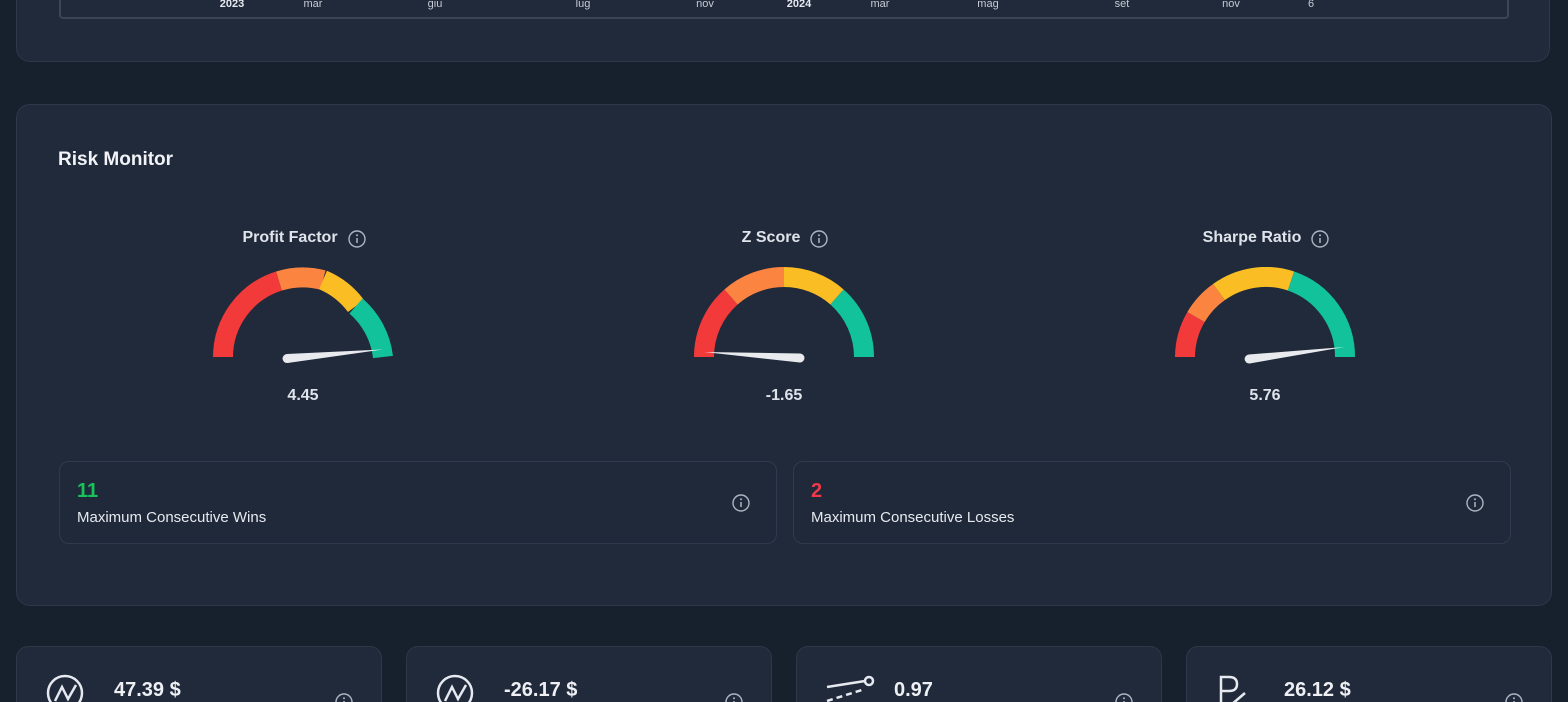 This screenshot has height=702, width=1568. I want to click on stat-value: 0.97, so click(913, 690).